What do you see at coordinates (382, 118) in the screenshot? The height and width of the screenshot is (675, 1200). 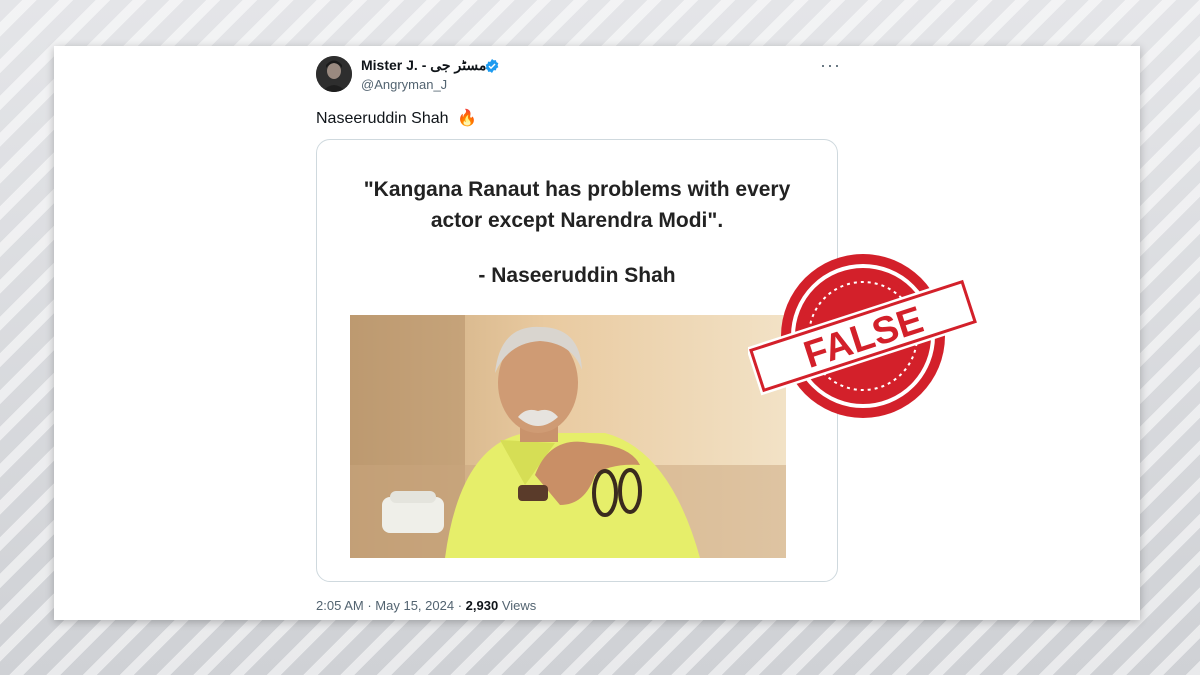 I see `tweet-body: Naseeruddin Shah` at bounding box center [382, 118].